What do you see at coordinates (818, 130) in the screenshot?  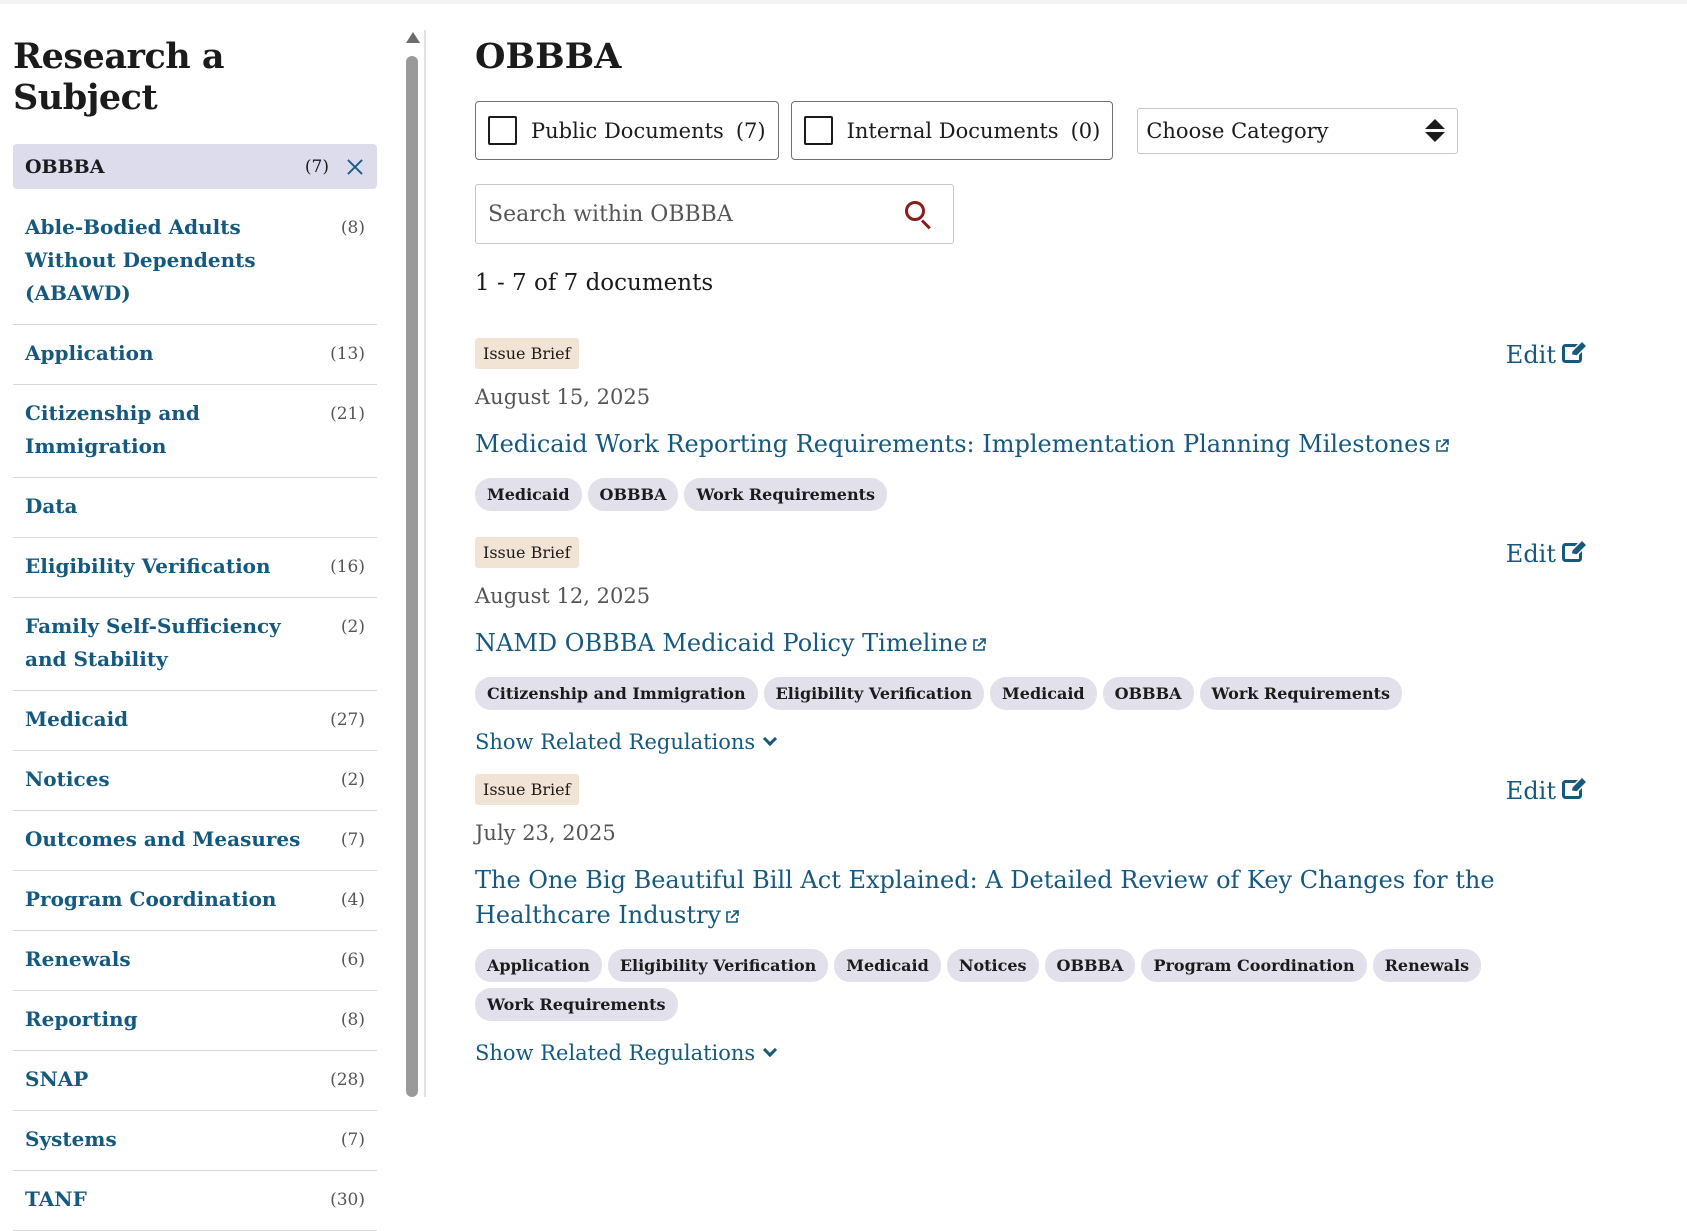 I see `internal-documents-checkbox` at bounding box center [818, 130].